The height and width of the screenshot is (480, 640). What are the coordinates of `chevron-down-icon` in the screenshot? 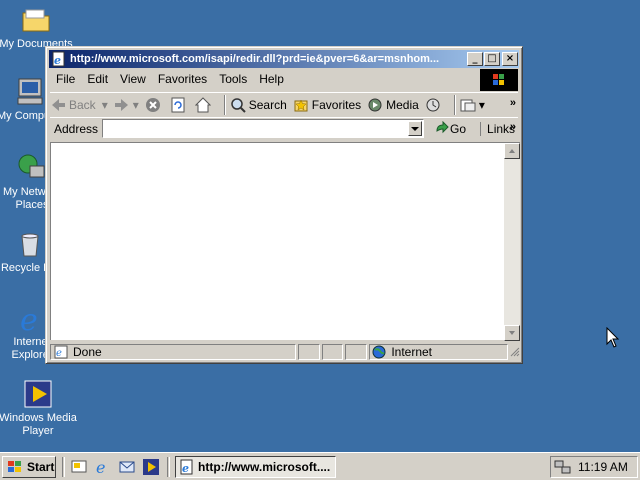 It's located at (415, 129).